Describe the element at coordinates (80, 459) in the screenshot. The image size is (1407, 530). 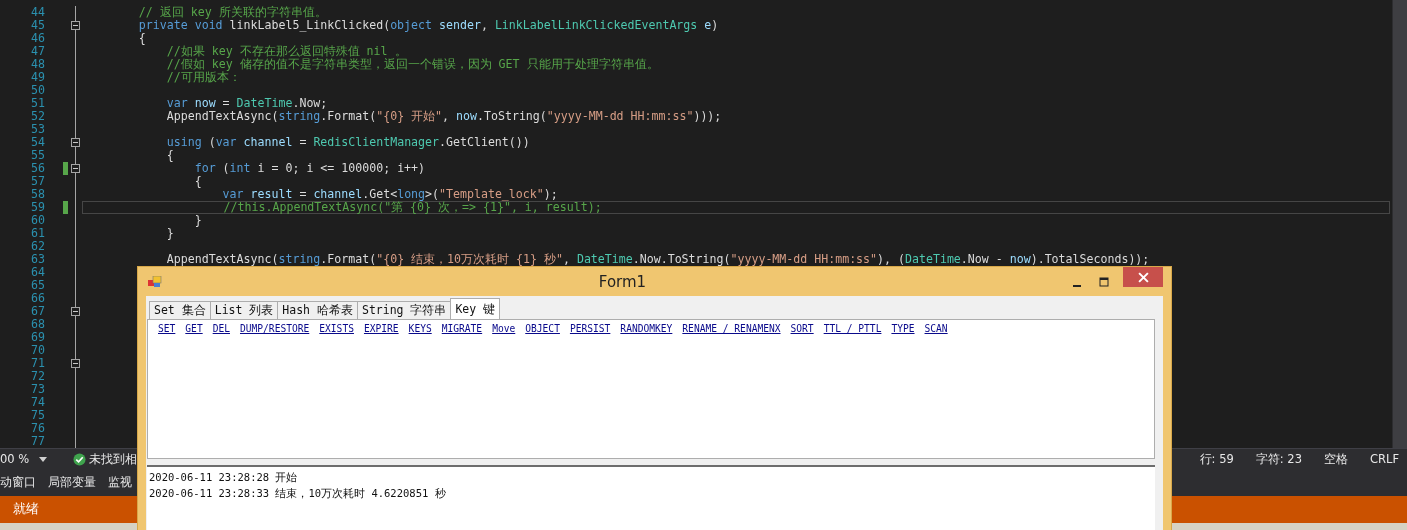
I see `check-icon` at that location.